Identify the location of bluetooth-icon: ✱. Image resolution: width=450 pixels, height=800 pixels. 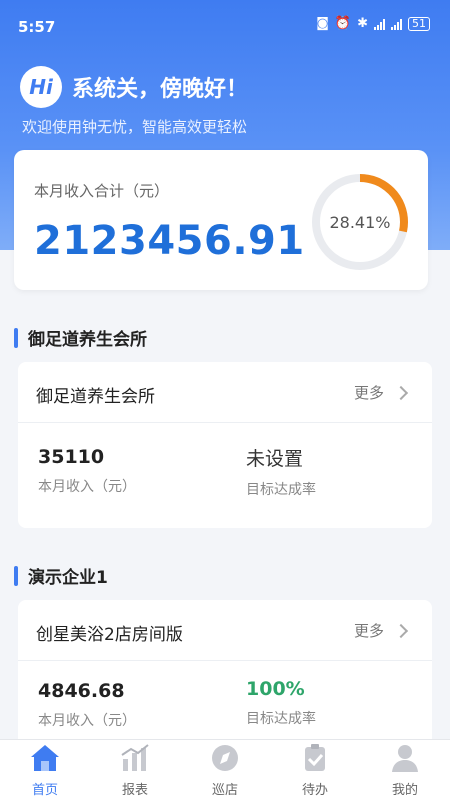
(362, 23).